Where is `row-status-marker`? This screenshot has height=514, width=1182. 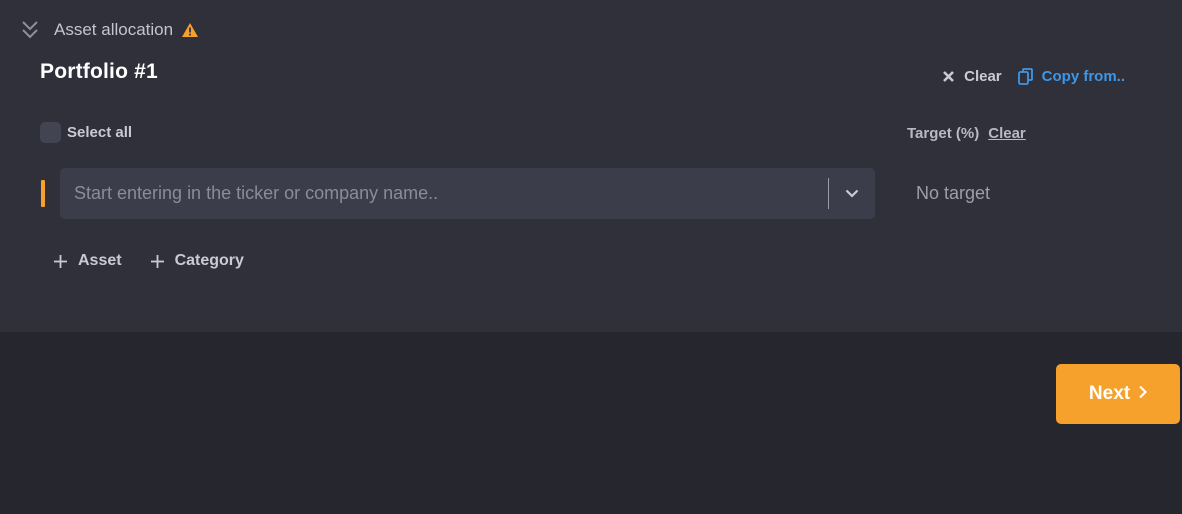 row-status-marker is located at coordinates (43, 193).